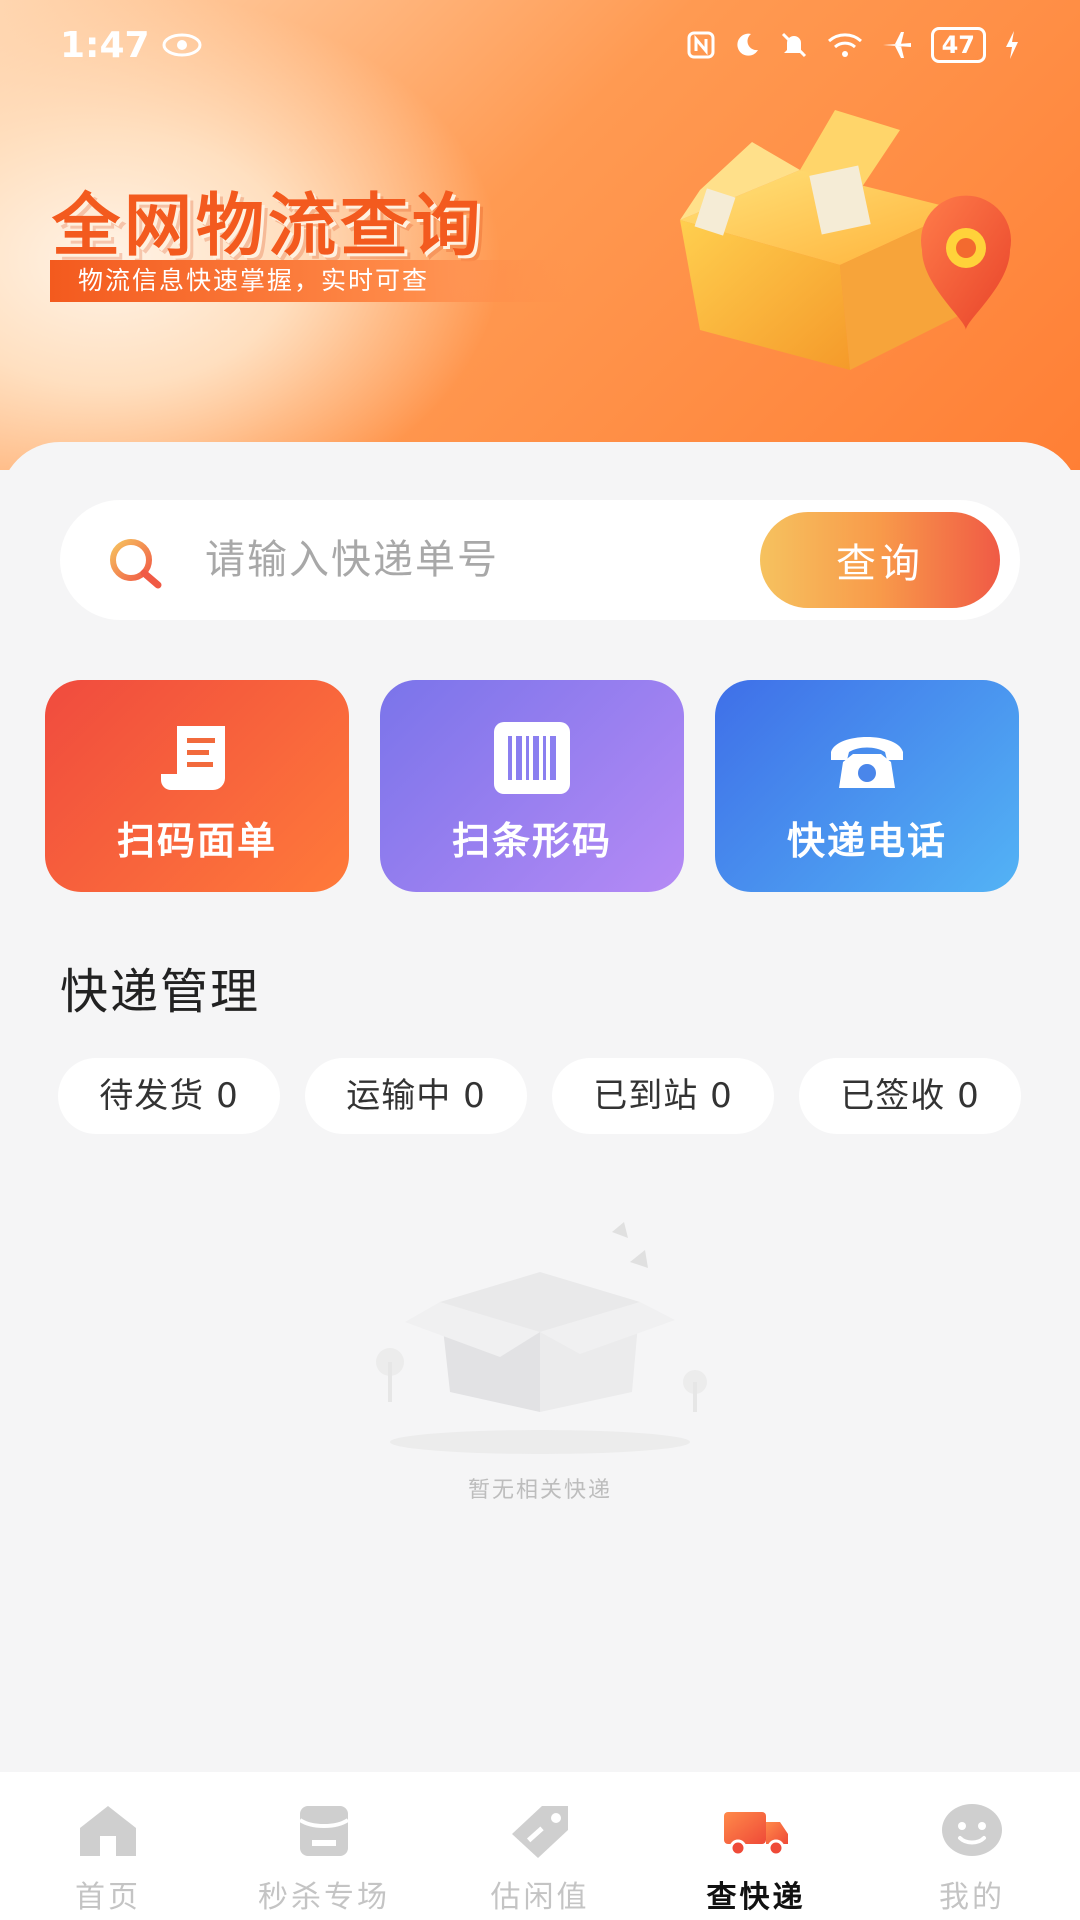  Describe the element at coordinates (972, 1897) in the screenshot. I see `tab-label: 我的` at that location.